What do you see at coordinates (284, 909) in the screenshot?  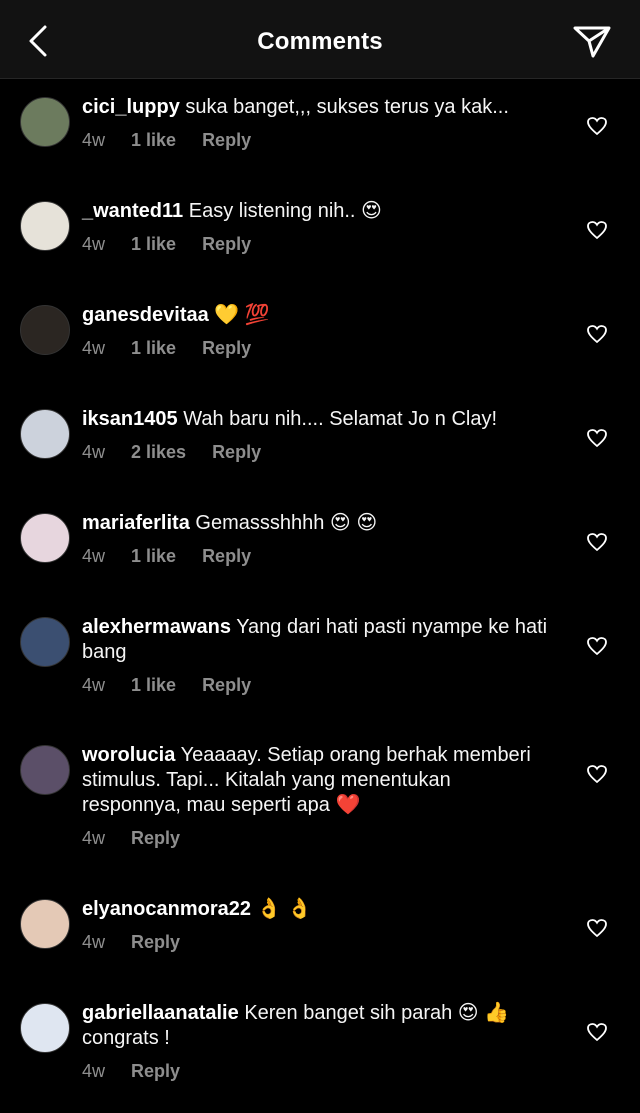 I see `comment-text: 👌 👌` at bounding box center [284, 909].